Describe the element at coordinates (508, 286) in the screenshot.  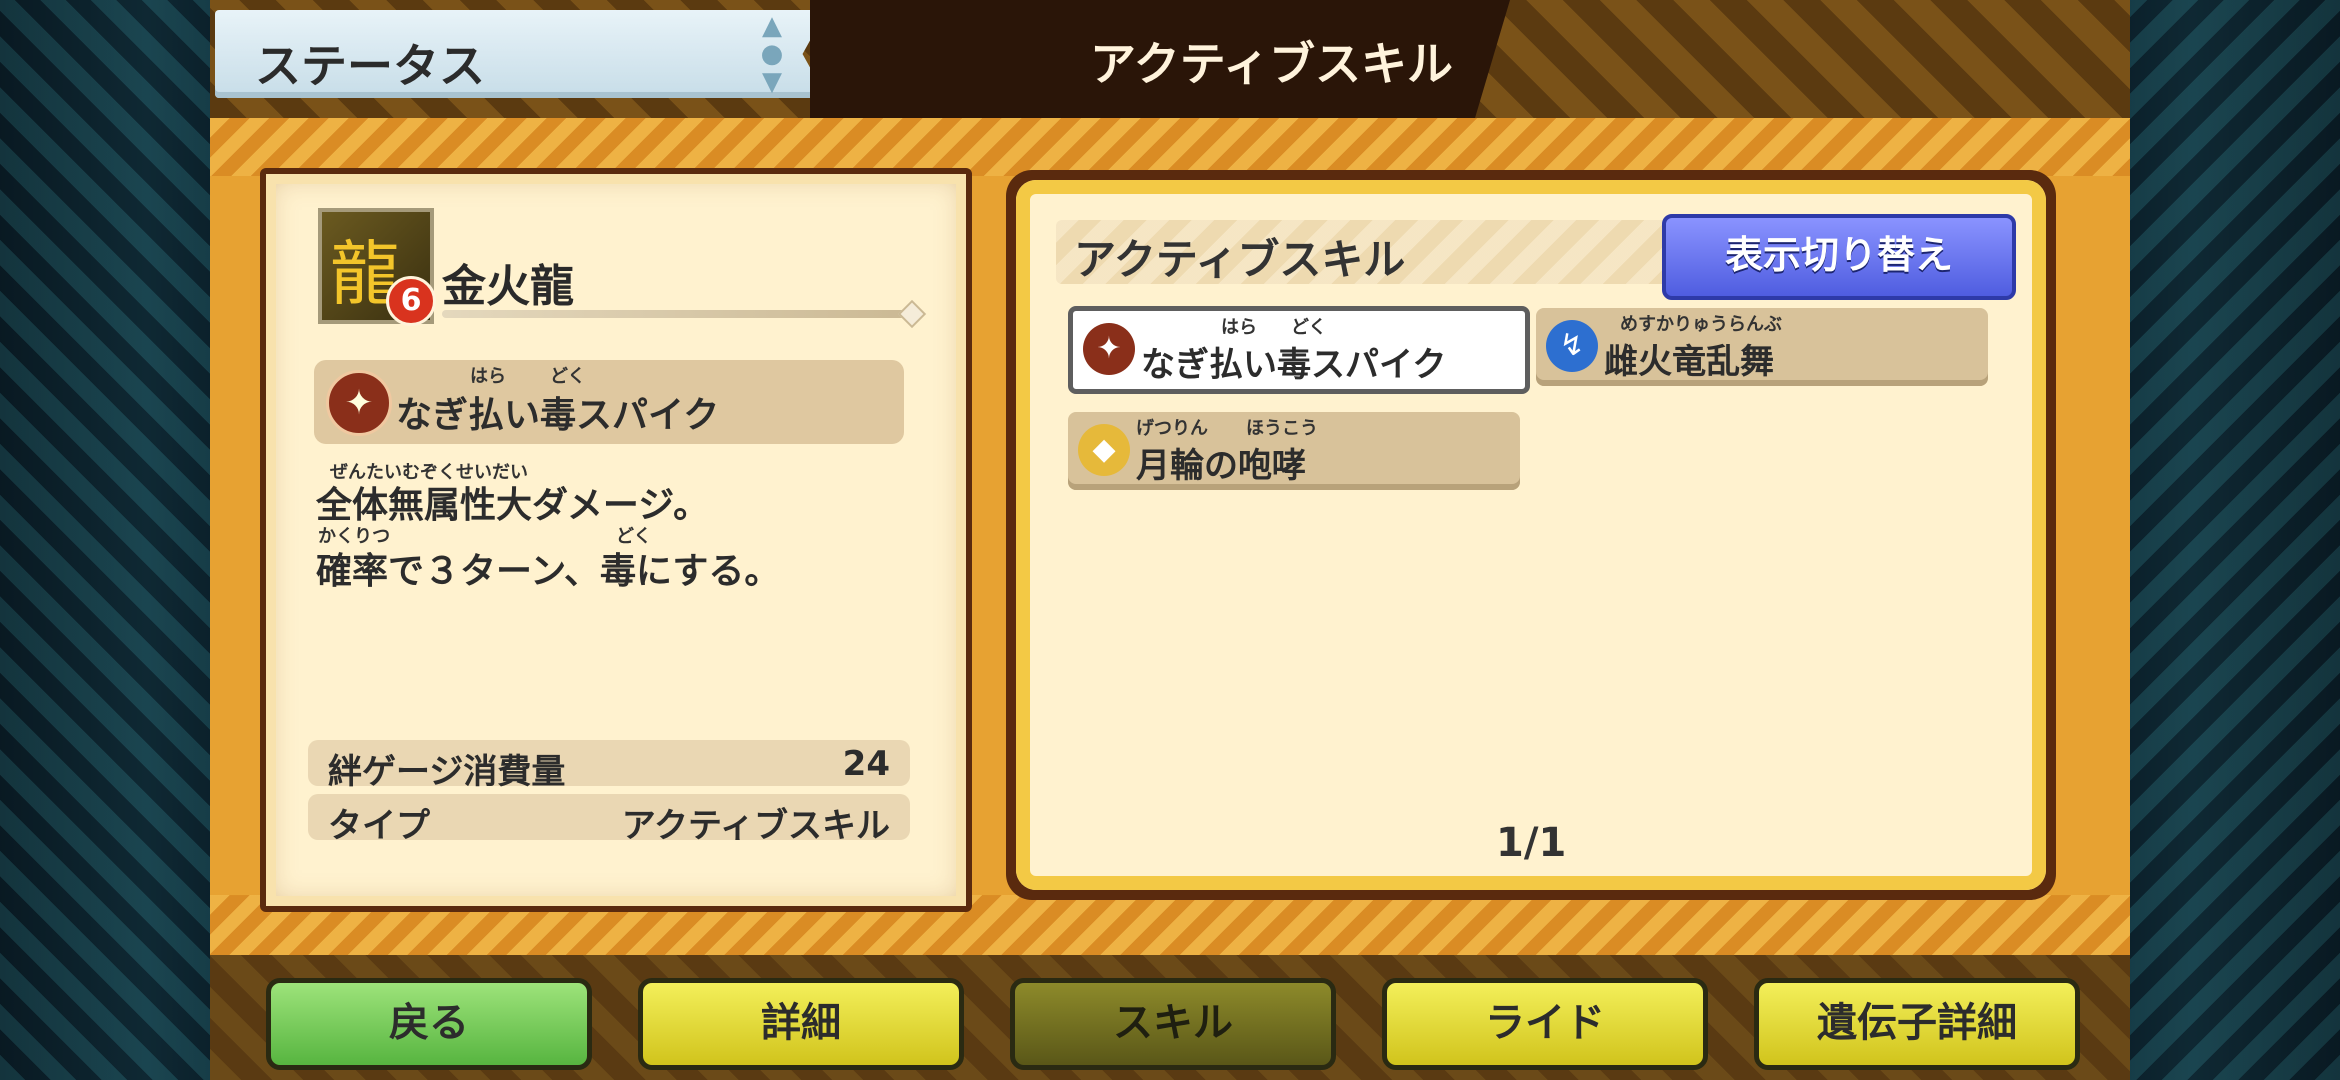
I see `monster-name: 金火龍` at that location.